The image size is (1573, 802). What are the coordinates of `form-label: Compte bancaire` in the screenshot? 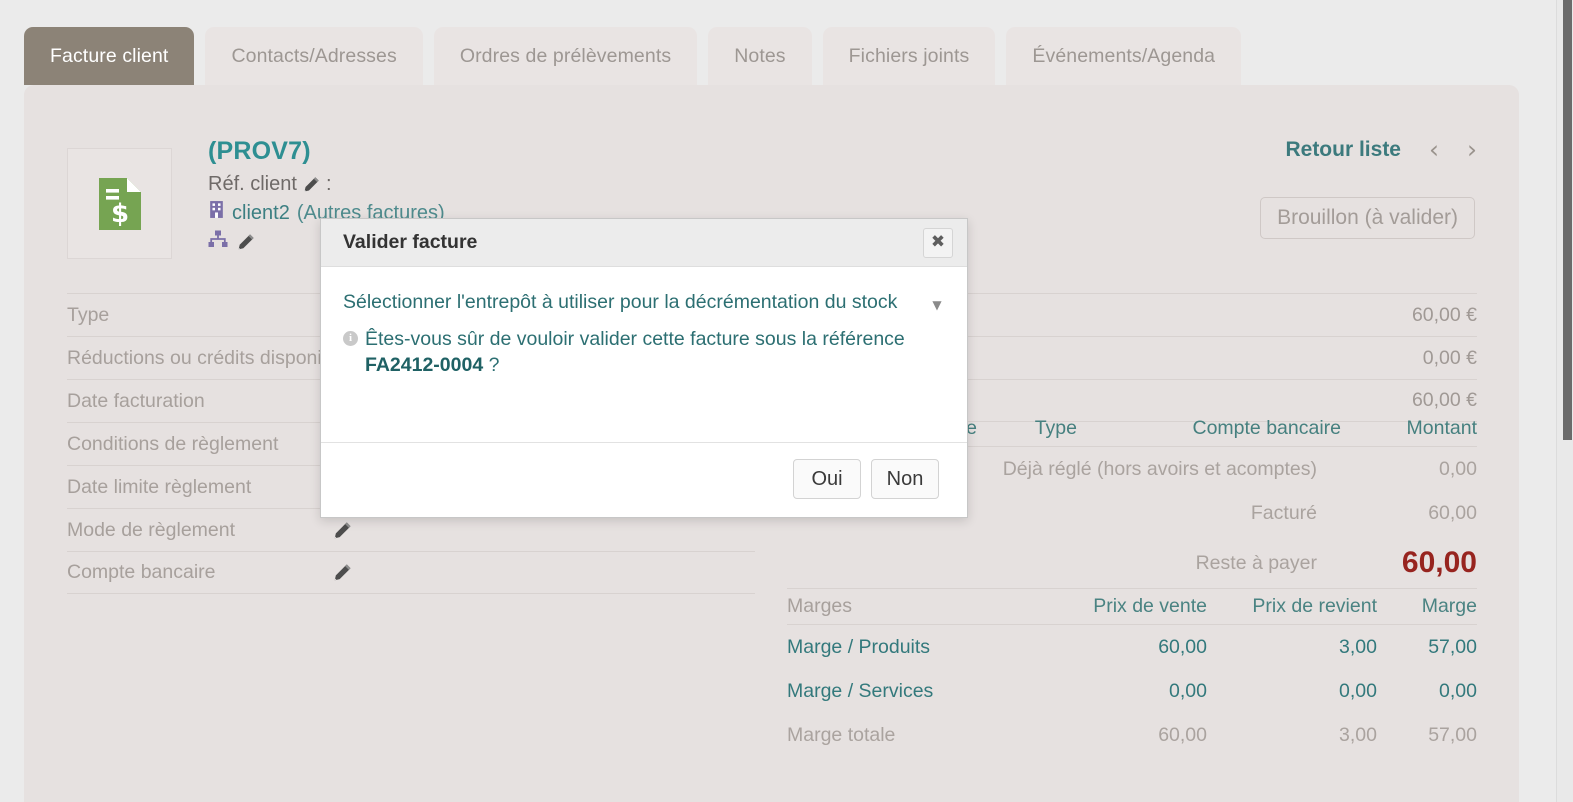 It's located at (141, 572).